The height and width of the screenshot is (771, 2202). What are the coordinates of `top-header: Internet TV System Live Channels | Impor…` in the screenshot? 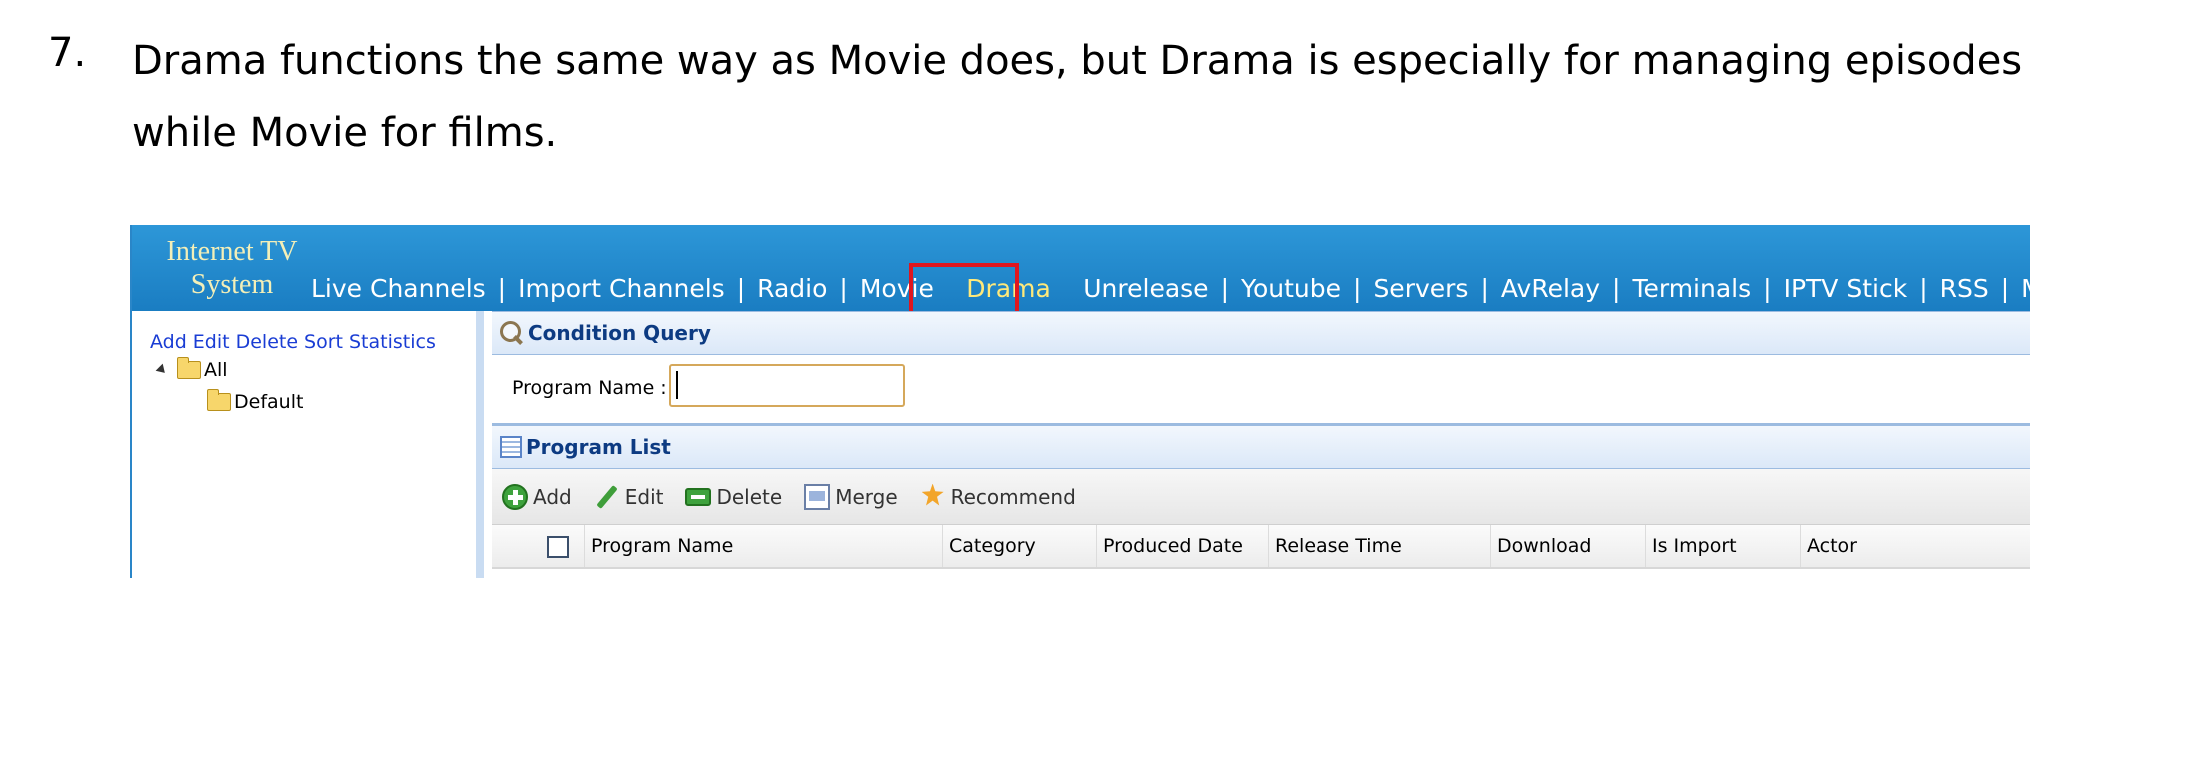 It's located at (1081, 273).